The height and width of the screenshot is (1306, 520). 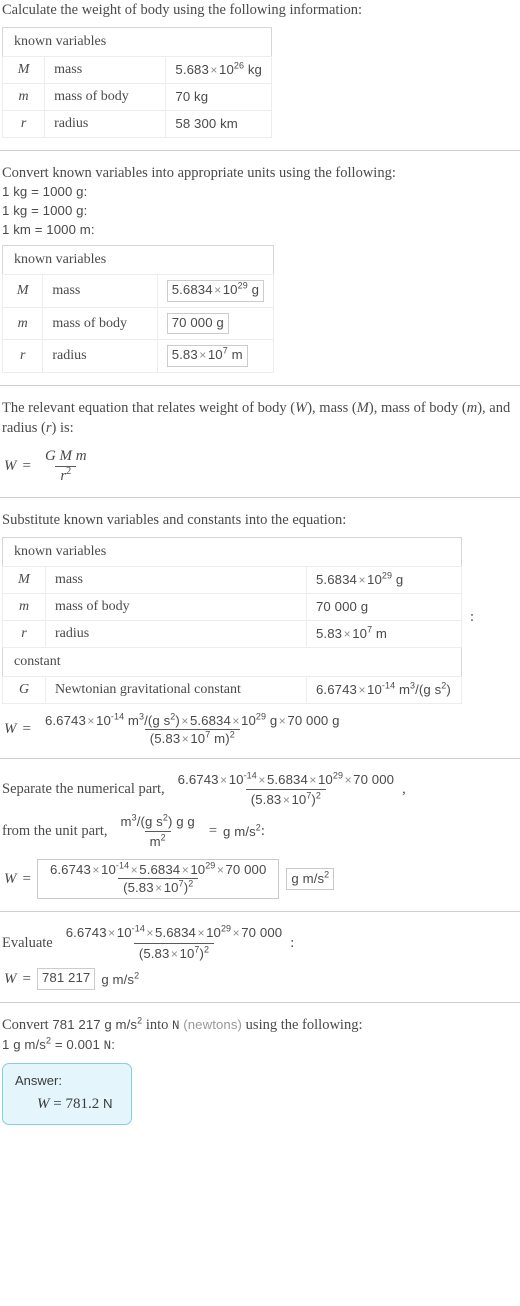 I want to click on row-value: 70 kg, so click(x=218, y=96).